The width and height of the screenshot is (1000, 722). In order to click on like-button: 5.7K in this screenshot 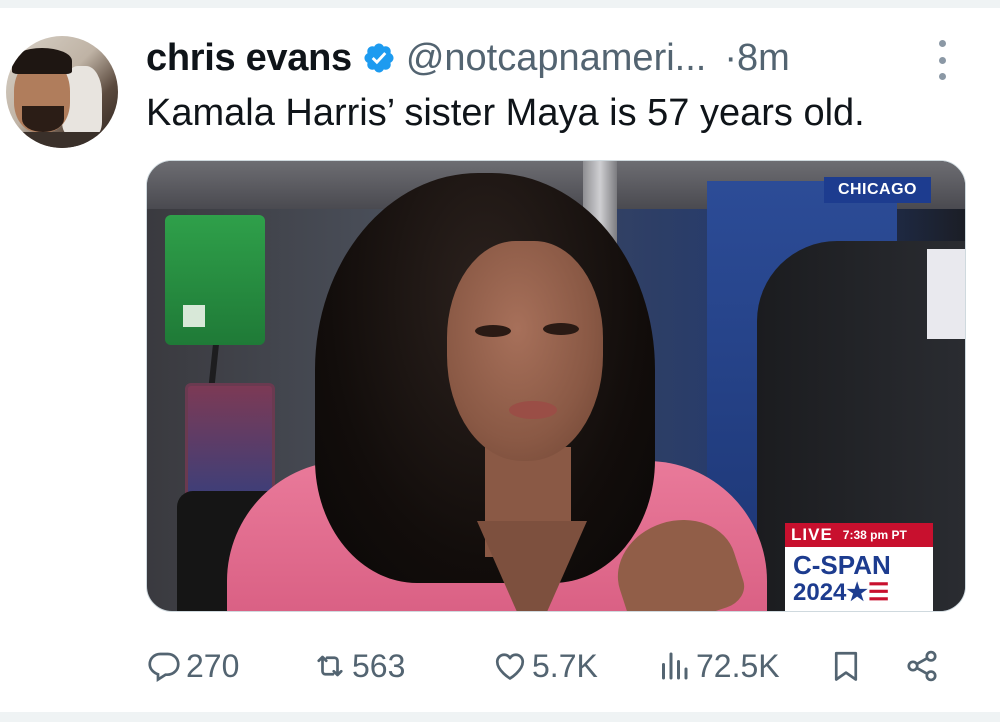, I will do `click(545, 666)`.